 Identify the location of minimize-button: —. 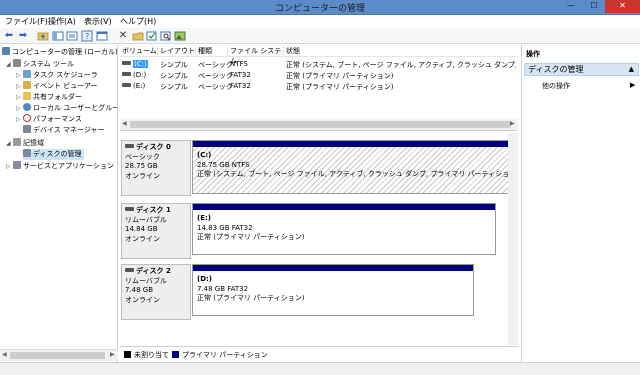
(571, 6).